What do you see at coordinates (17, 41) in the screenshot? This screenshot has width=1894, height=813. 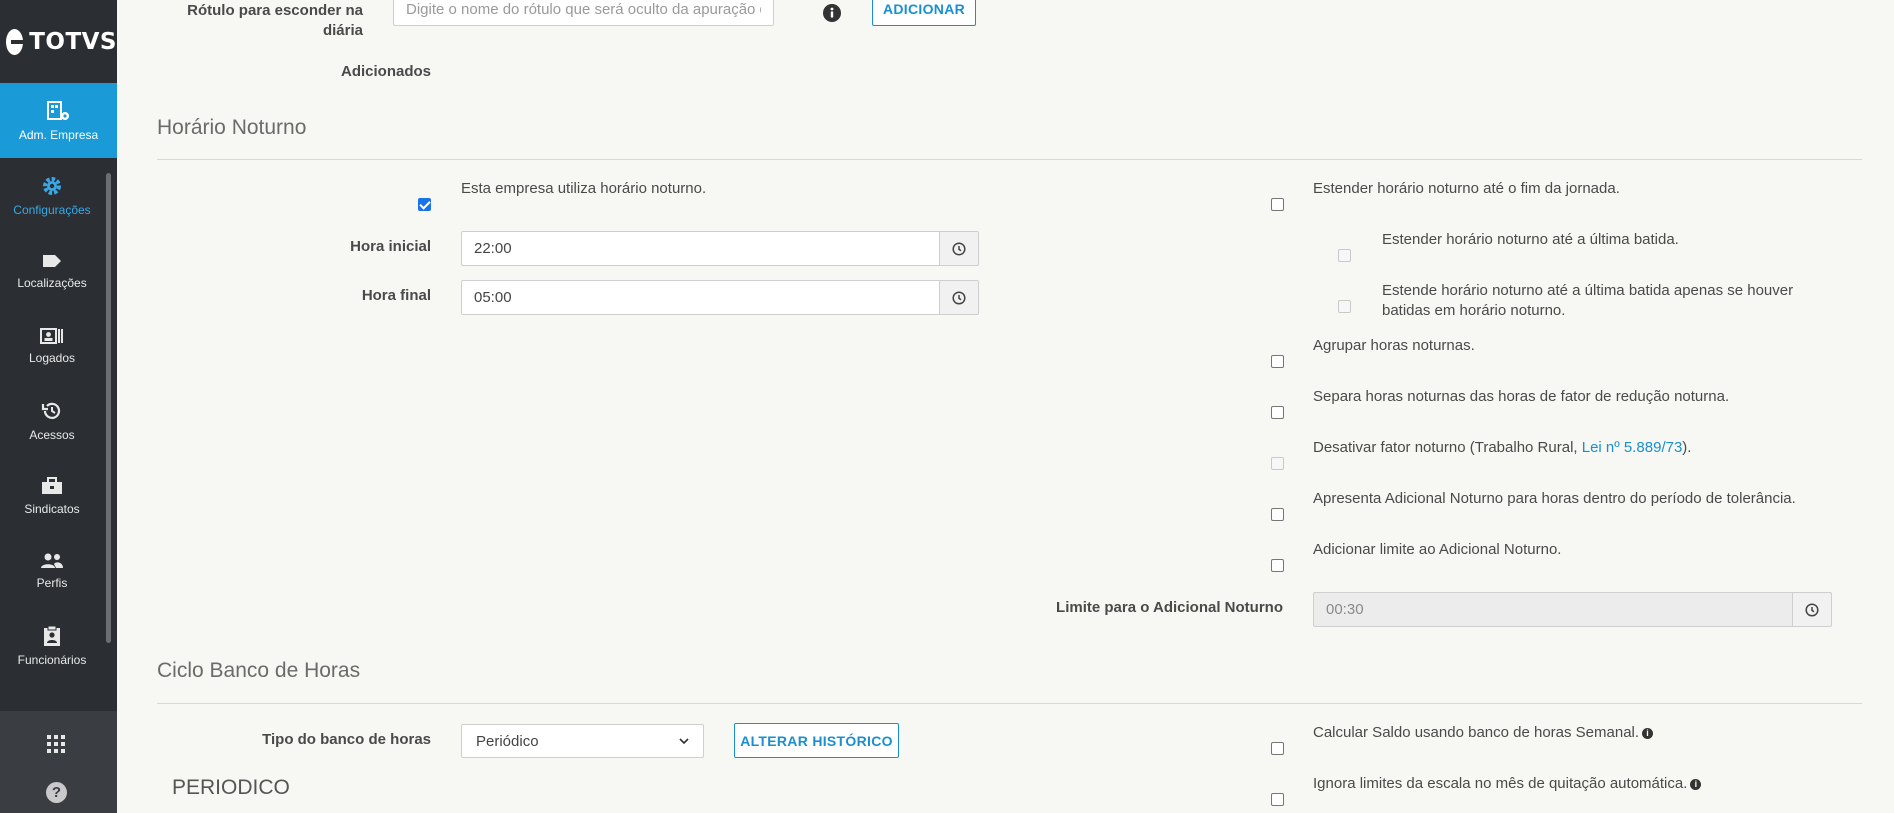 I see `totvs-logo-mark` at bounding box center [17, 41].